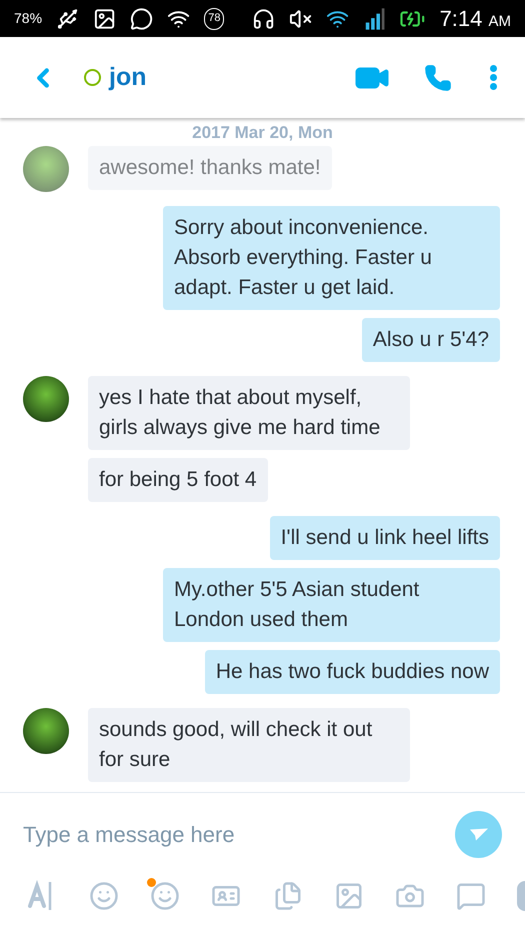  I want to click on presence-icon, so click(92, 77).